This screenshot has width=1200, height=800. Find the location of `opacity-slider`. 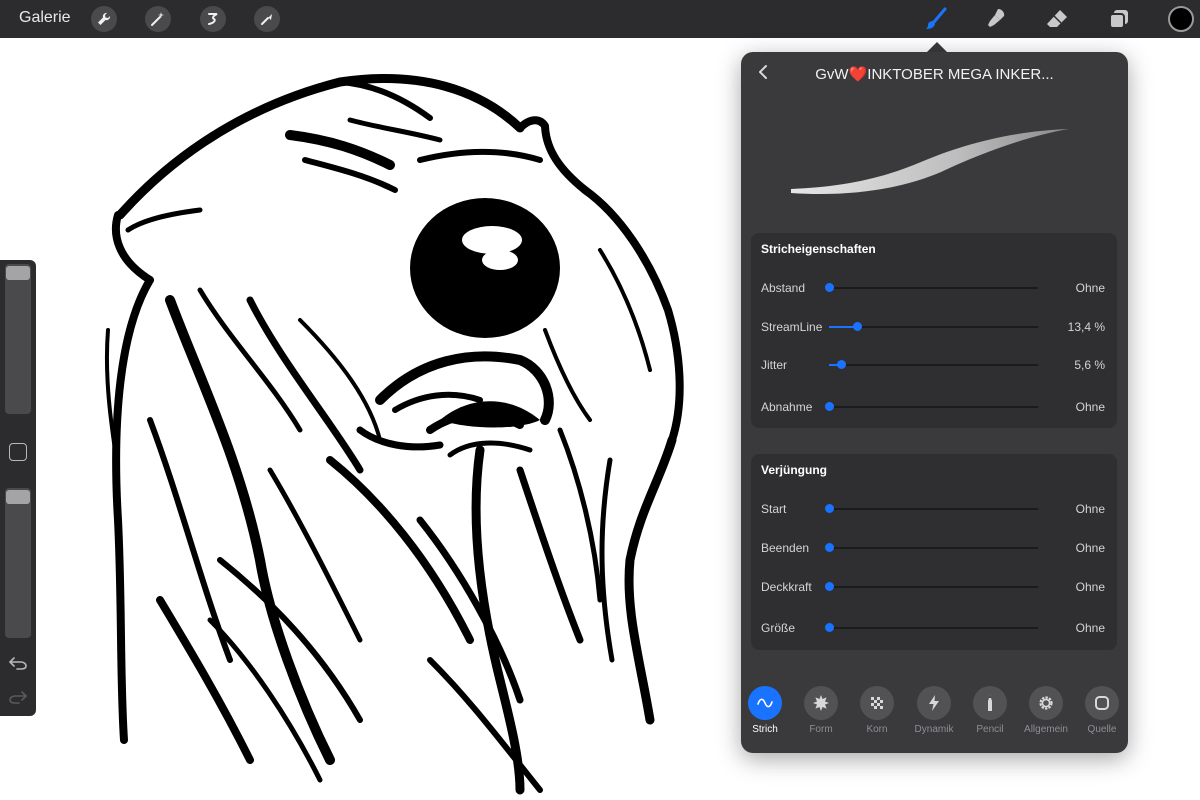

opacity-slider is located at coordinates (18, 563).